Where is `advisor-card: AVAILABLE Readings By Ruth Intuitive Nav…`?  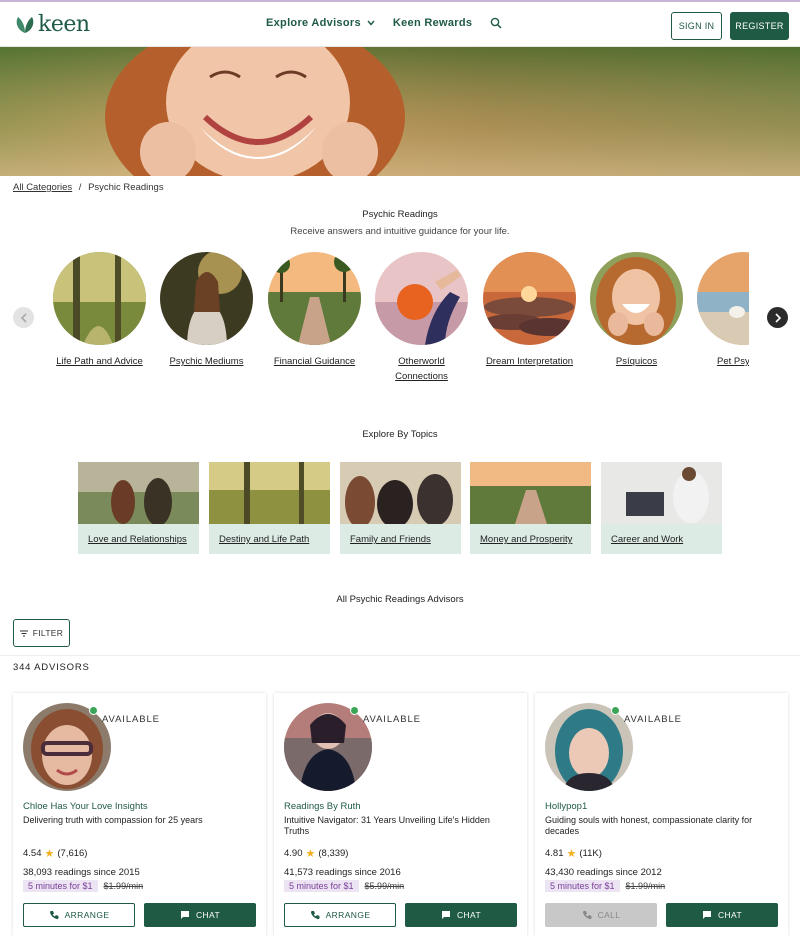 advisor-card: AVAILABLE Readings By Ruth Intuitive Nav… is located at coordinates (400, 814).